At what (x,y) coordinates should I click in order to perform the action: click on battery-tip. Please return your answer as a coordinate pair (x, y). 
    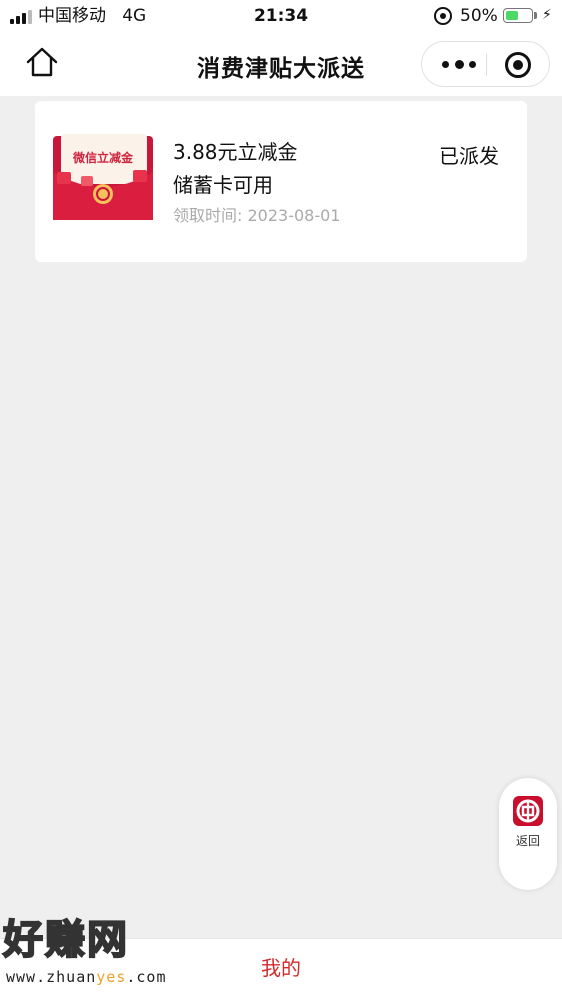
    Looking at the image, I should click on (535, 15).